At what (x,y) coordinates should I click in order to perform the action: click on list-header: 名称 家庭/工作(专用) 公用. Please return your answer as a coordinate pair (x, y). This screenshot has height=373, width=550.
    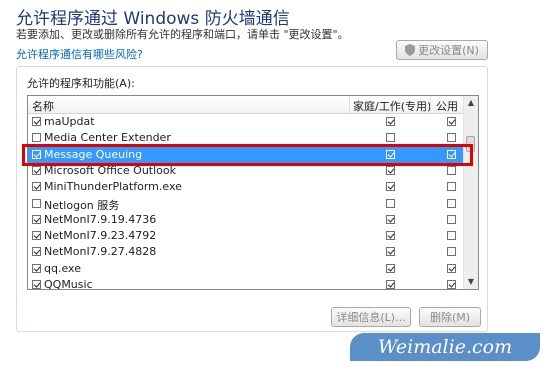
    Looking at the image, I should click on (246, 105).